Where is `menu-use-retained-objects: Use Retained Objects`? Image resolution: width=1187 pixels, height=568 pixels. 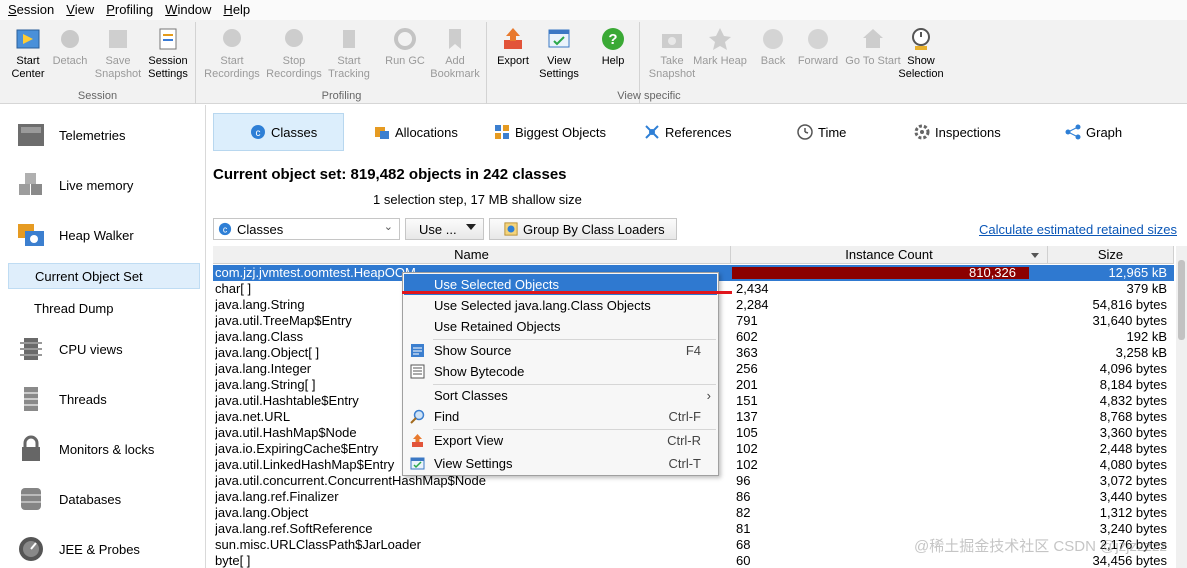
menu-use-retained-objects: Use Retained Objects is located at coordinates (560, 326).